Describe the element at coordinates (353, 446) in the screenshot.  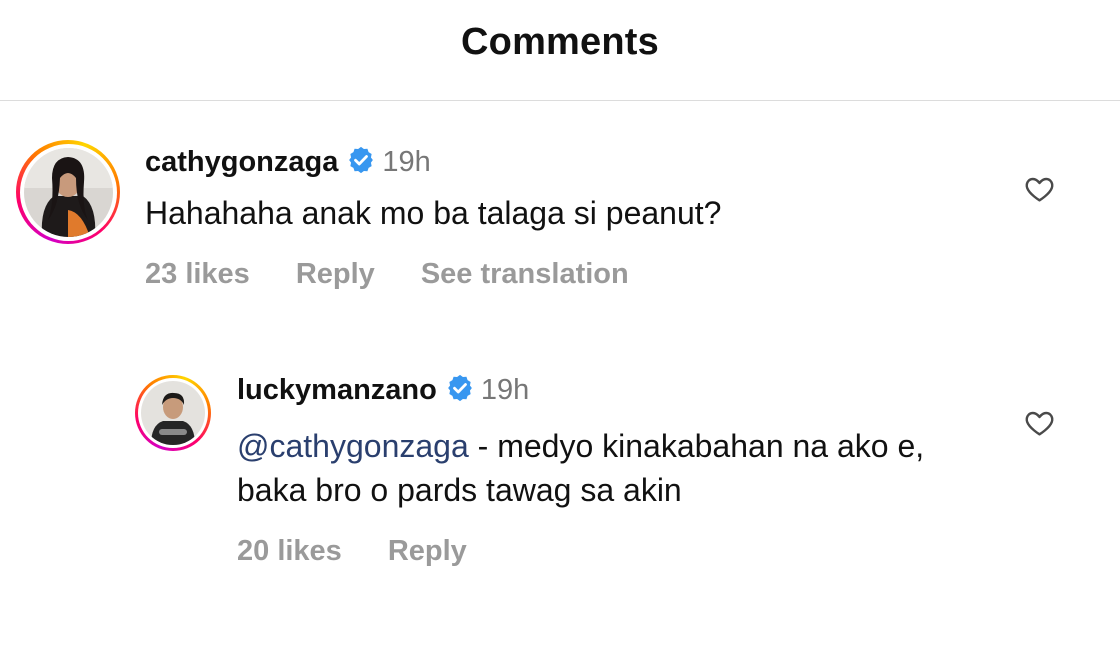
I see `mention-link: @cathygonzaga` at that location.